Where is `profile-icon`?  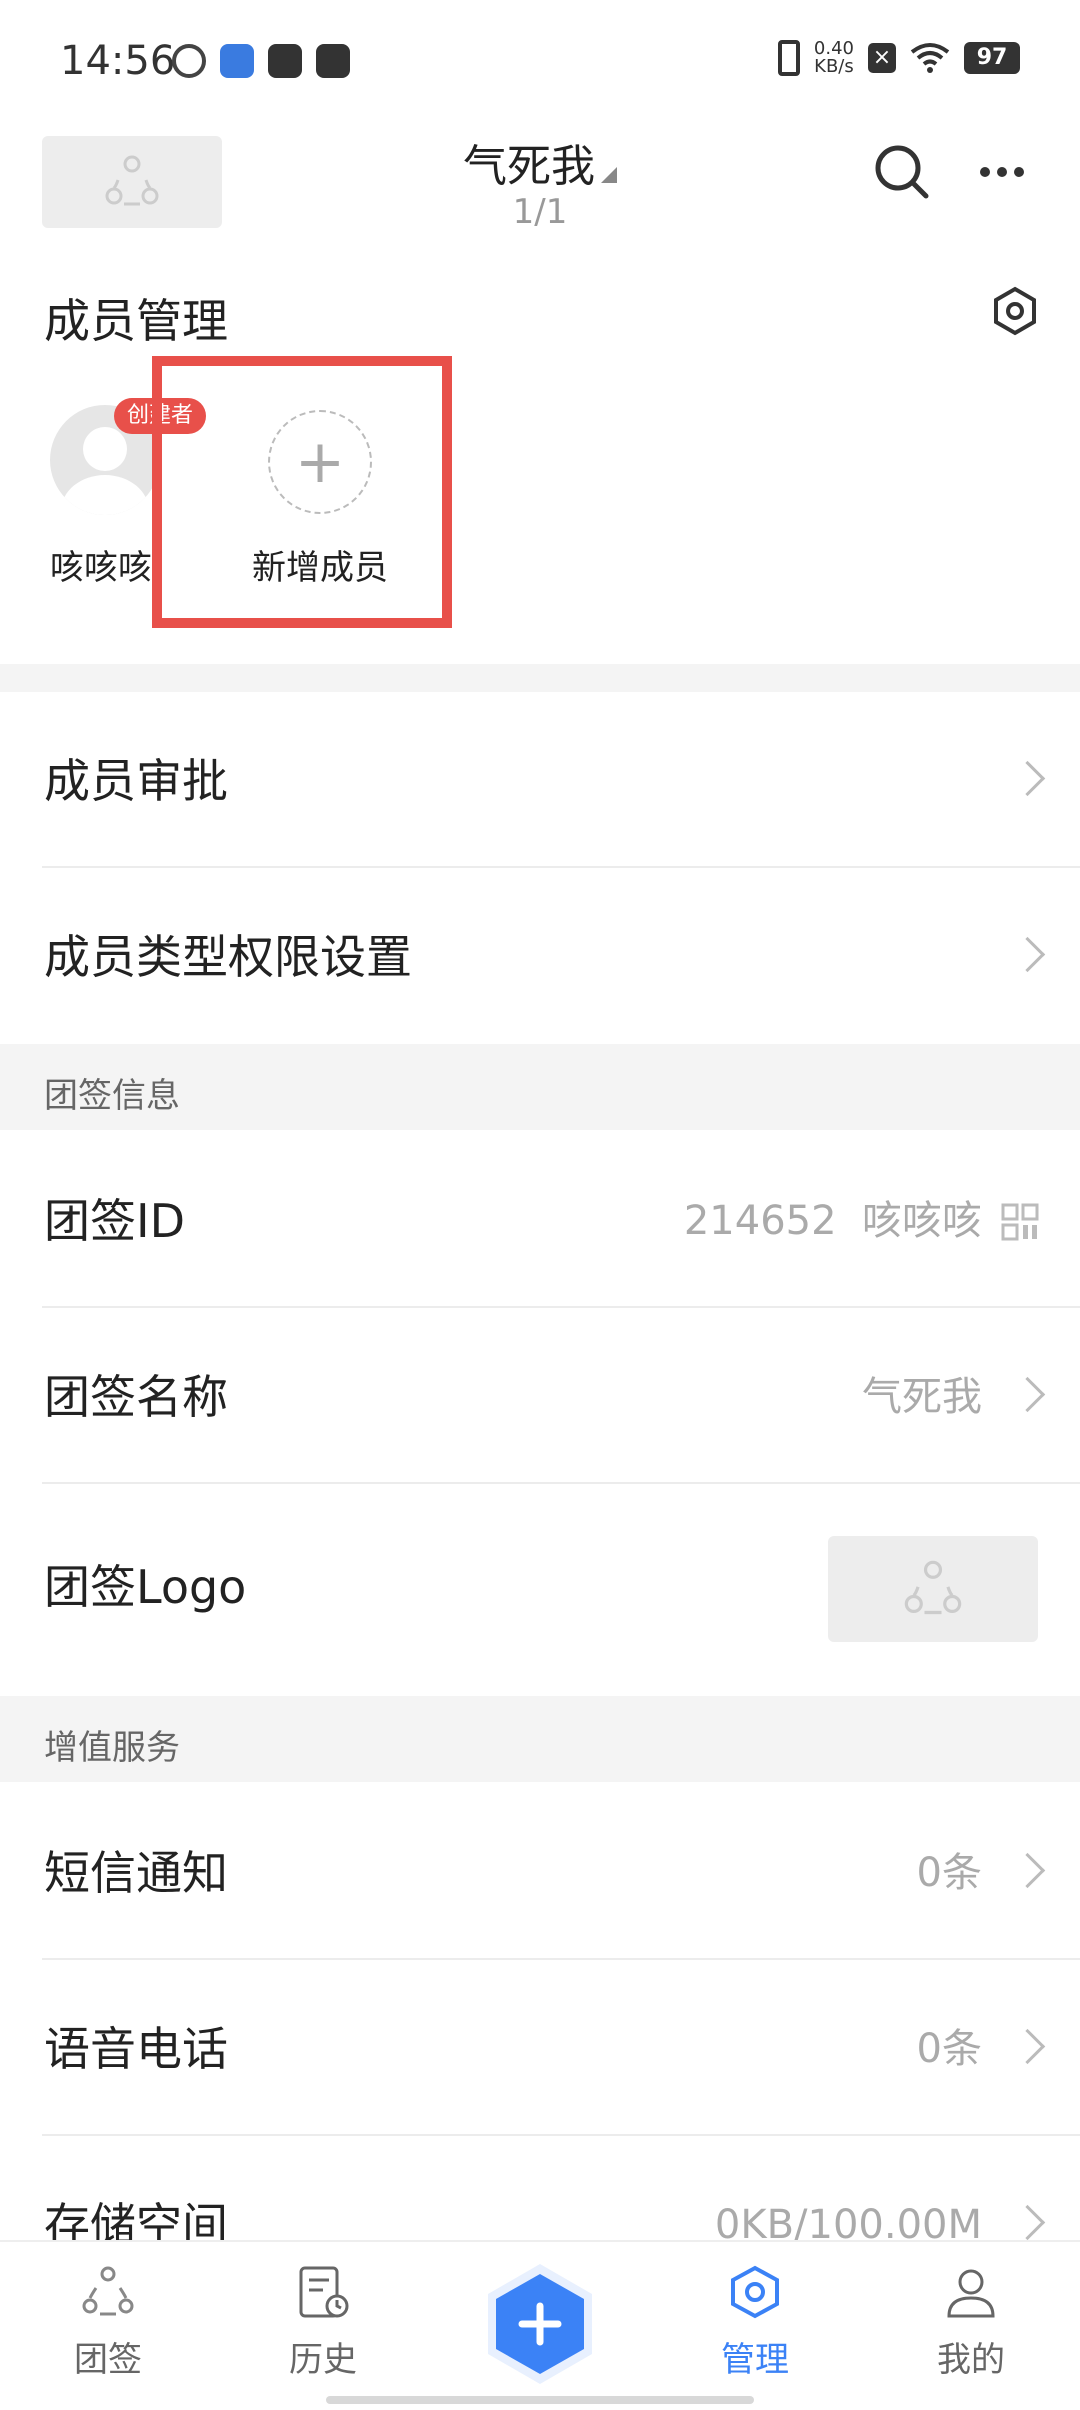
profile-icon is located at coordinates (971, 2293).